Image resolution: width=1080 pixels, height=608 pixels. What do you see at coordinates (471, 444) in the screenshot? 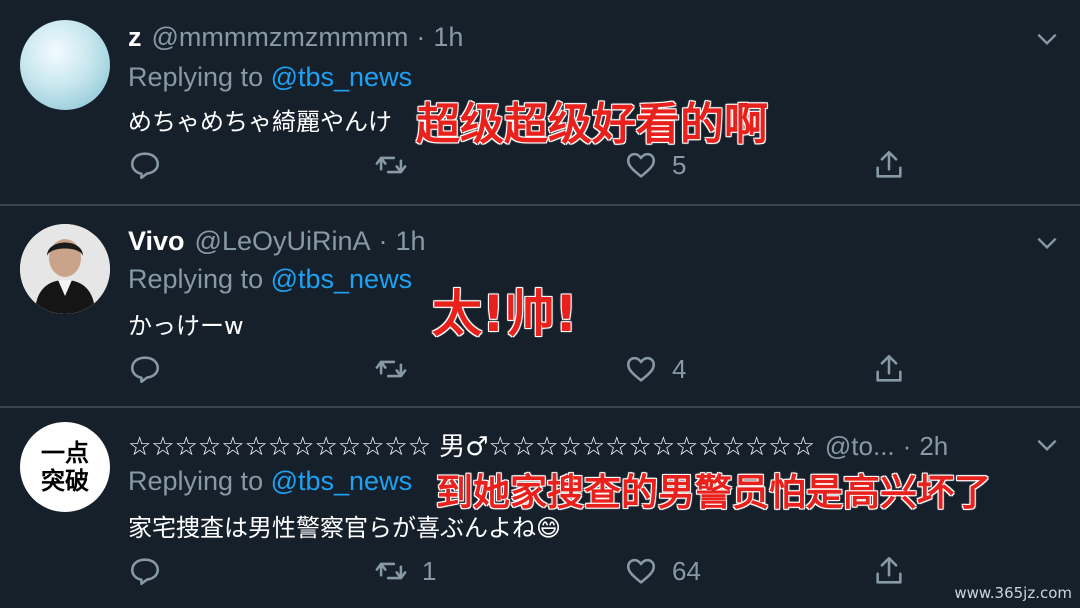
I see `display-name: ☆☆☆☆☆☆☆☆☆☆☆☆☆ 男♂☆☆☆☆☆☆☆☆☆☆☆☆☆☆` at bounding box center [471, 444].